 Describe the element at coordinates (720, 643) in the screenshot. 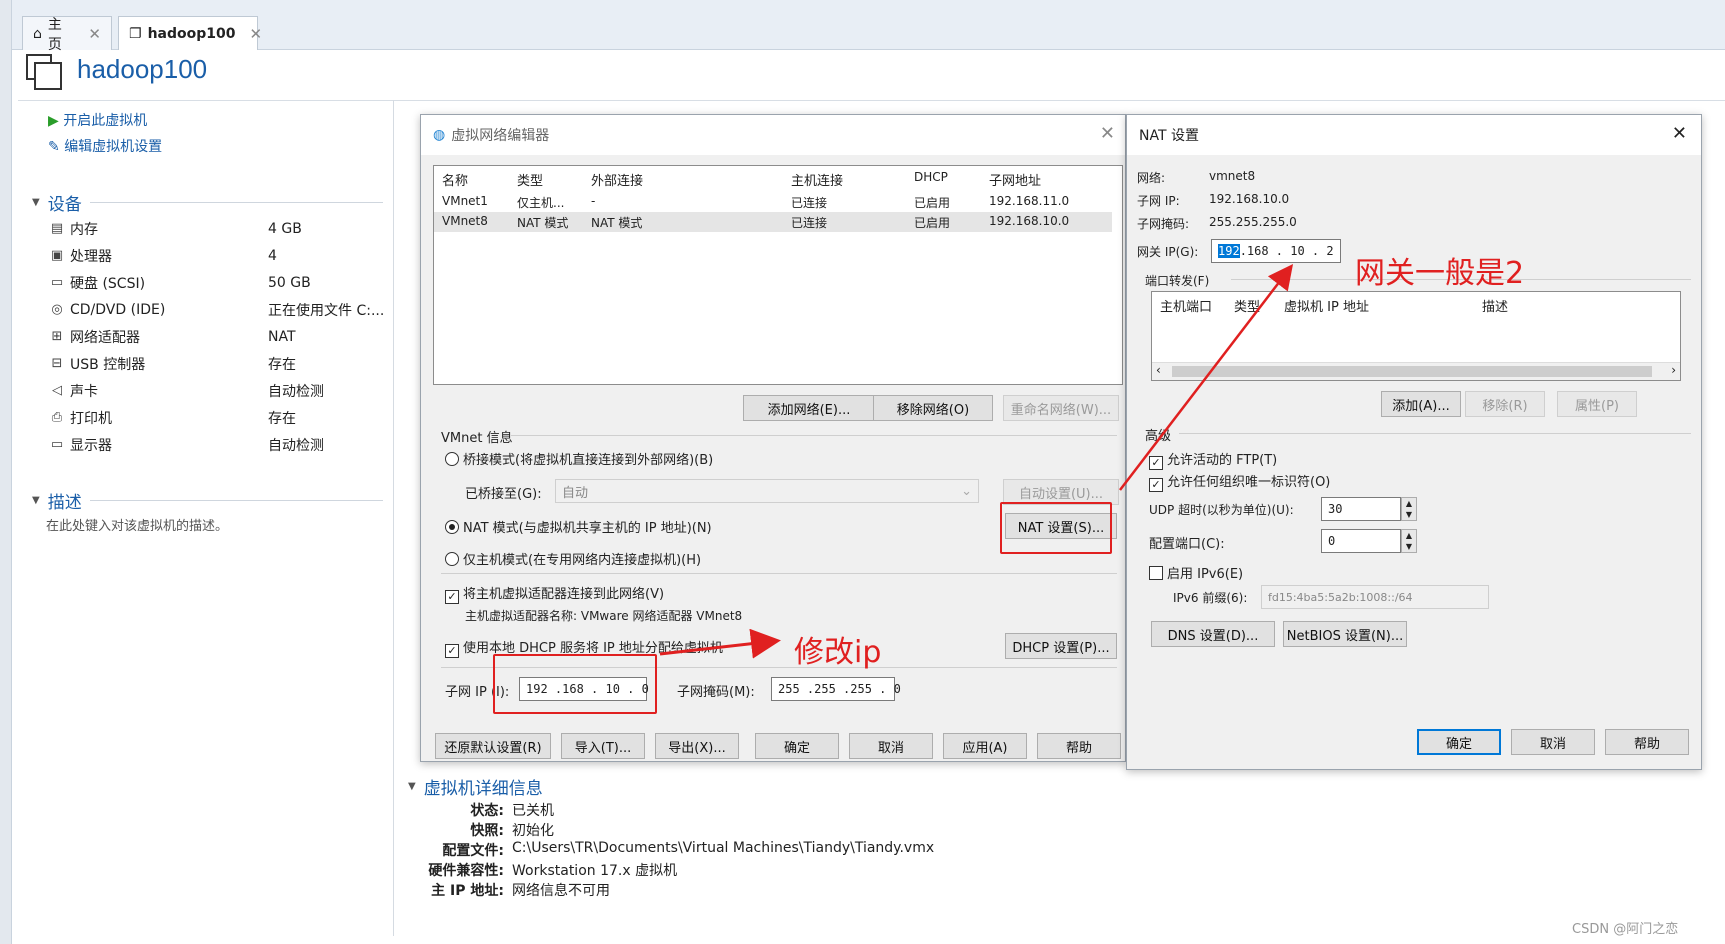

I see `arrow-to-subnet-ip` at that location.